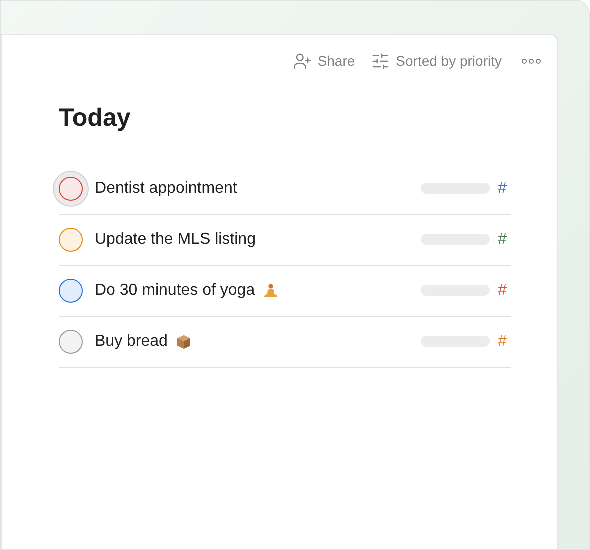 This screenshot has height=550, width=590. What do you see at coordinates (324, 61) in the screenshot?
I see `share-button: Share` at bounding box center [324, 61].